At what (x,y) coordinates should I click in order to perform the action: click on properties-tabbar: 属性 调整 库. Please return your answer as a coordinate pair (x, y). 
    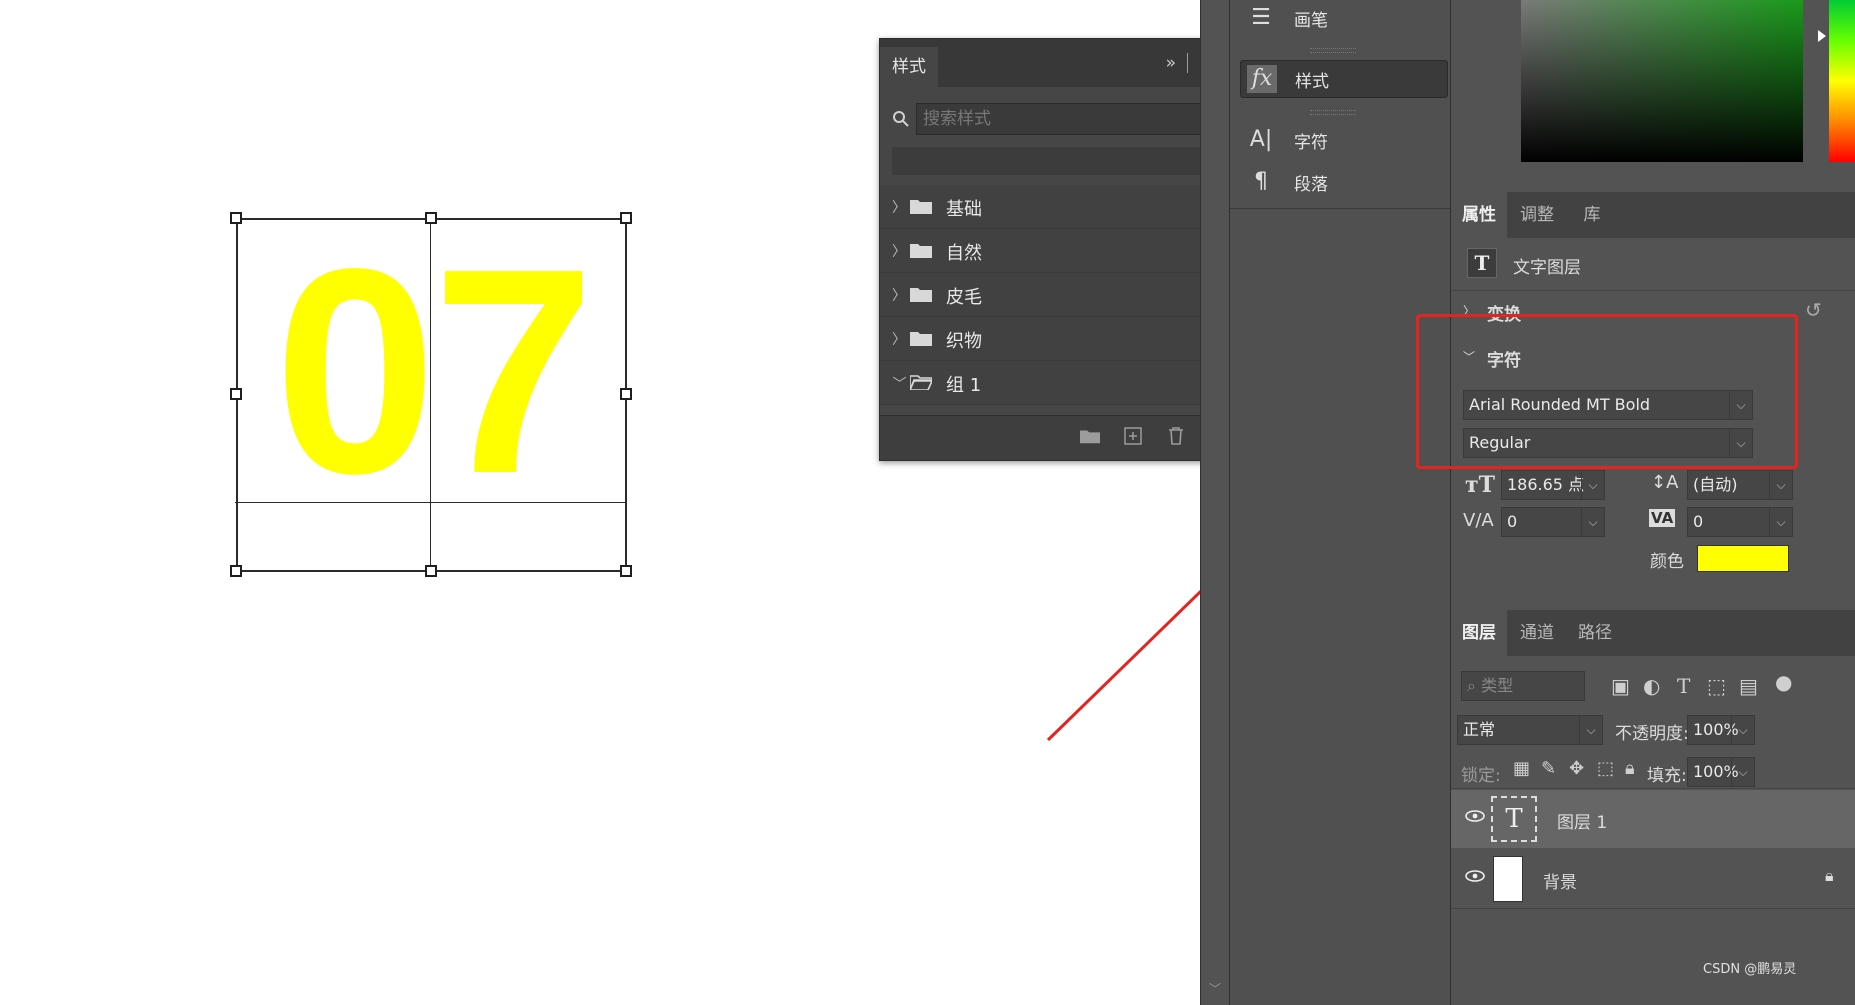
    Looking at the image, I should click on (1653, 215).